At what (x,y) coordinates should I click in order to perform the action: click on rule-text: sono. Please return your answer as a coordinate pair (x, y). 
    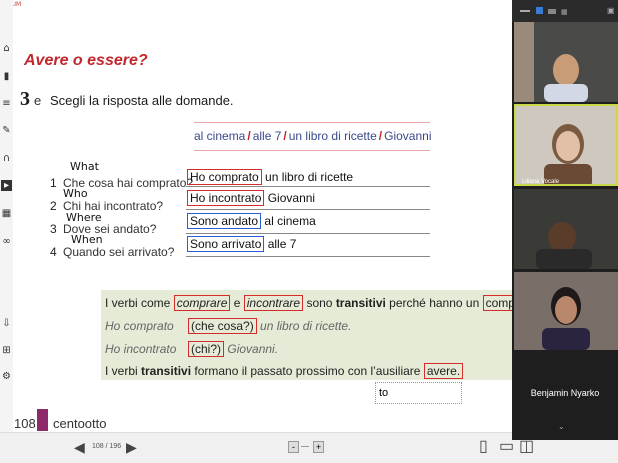
    Looking at the image, I should click on (319, 303).